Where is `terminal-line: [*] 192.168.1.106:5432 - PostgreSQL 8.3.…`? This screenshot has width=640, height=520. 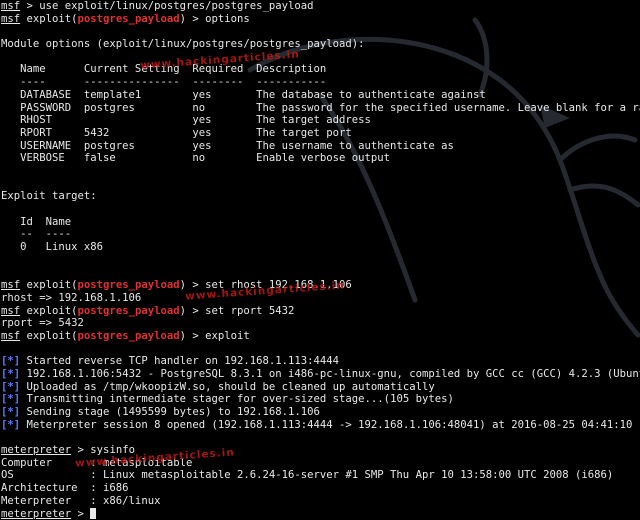
terminal-line: [*] 192.168.1.106:5432 - PostgreSQL 8.3.… is located at coordinates (320, 374).